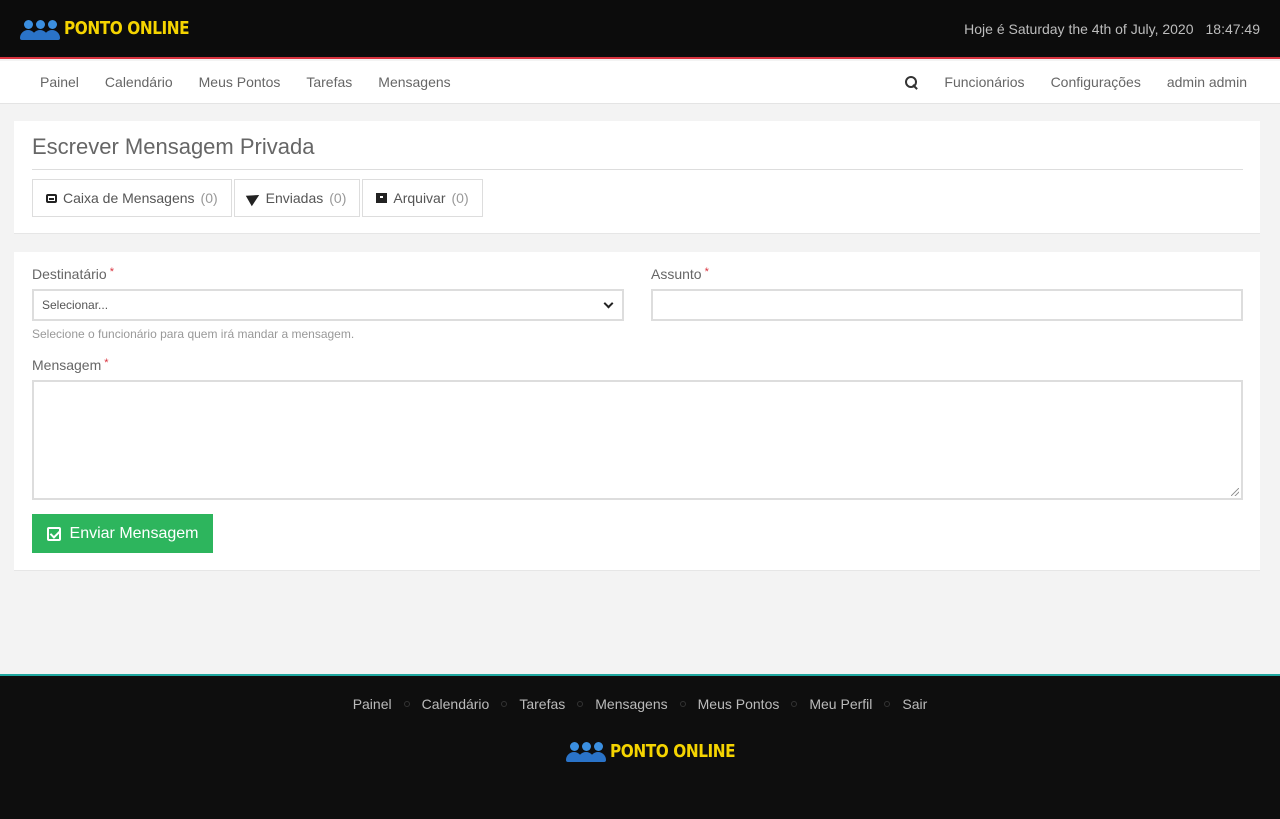 This screenshot has width=1280, height=819. Describe the element at coordinates (53, 533) in the screenshot. I see `check-square-icon` at that location.